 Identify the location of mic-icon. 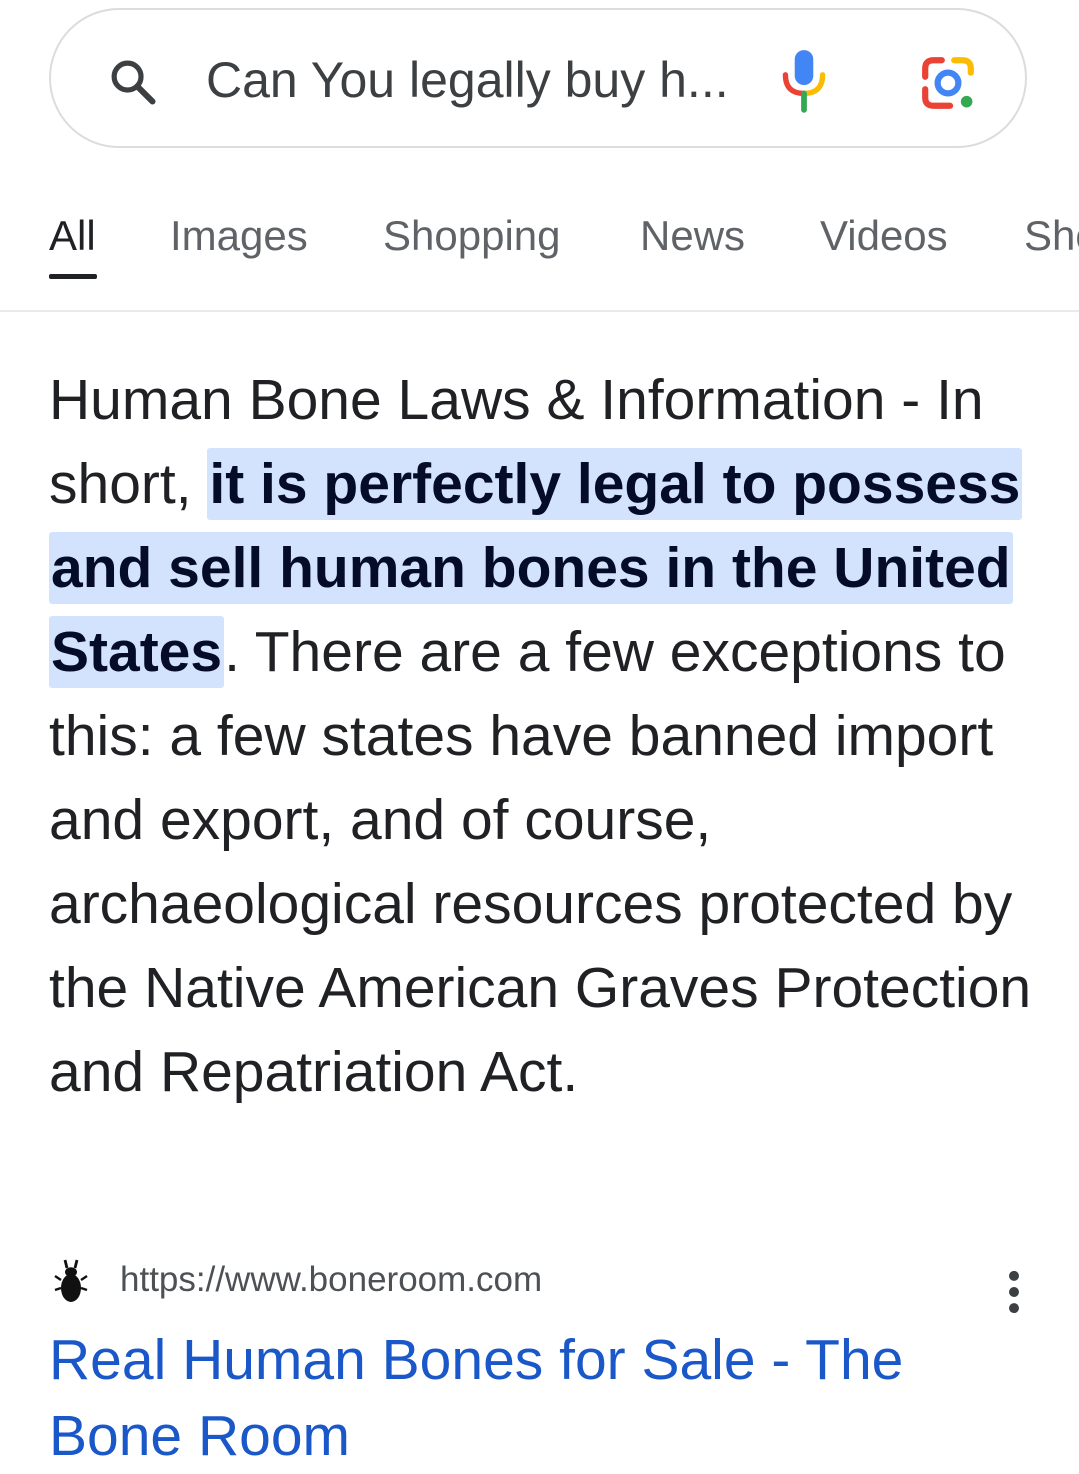
(804, 81).